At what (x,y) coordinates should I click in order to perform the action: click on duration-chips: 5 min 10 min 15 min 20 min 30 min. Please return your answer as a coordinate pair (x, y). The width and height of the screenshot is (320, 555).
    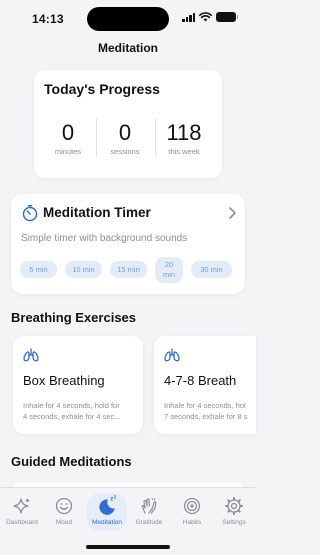
    Looking at the image, I should click on (126, 270).